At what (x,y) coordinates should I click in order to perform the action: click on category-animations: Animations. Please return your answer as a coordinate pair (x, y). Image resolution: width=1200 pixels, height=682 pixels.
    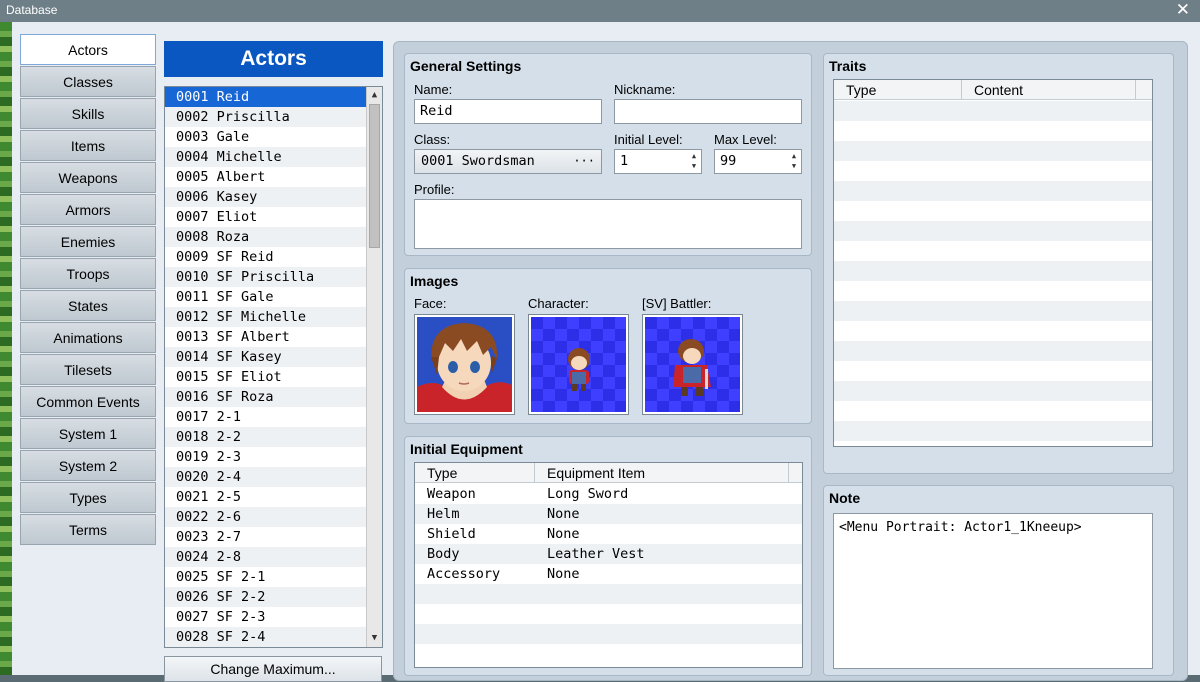
    Looking at the image, I should click on (88, 337).